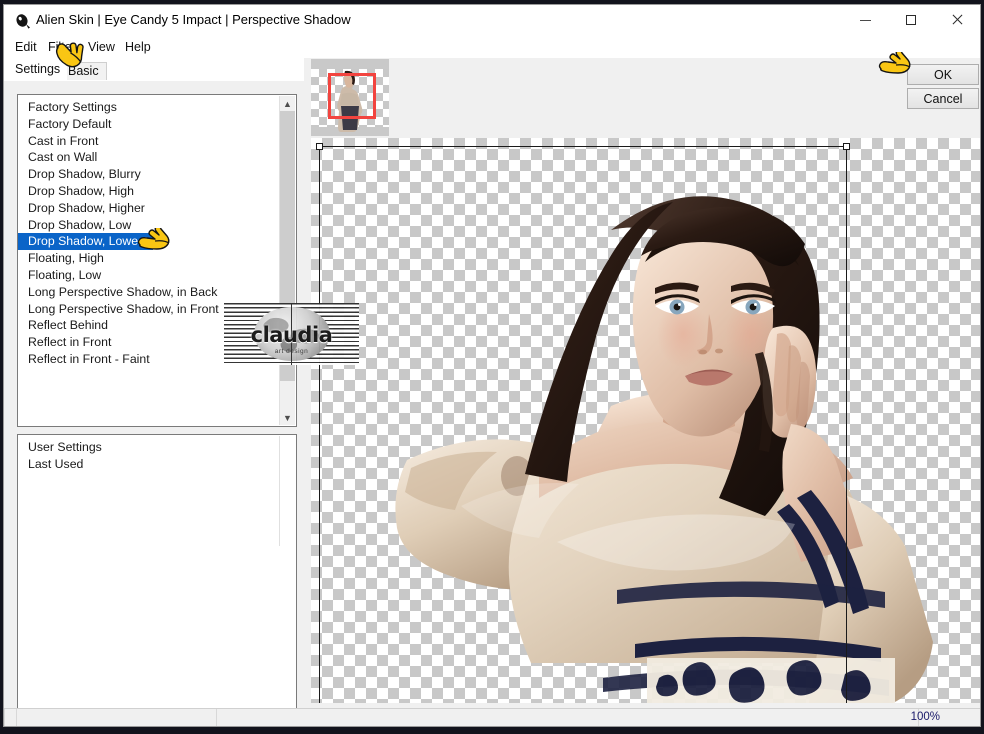 The width and height of the screenshot is (984, 734). What do you see at coordinates (154, 69) in the screenshot?
I see `tab-strip: Basic Settings` at bounding box center [154, 69].